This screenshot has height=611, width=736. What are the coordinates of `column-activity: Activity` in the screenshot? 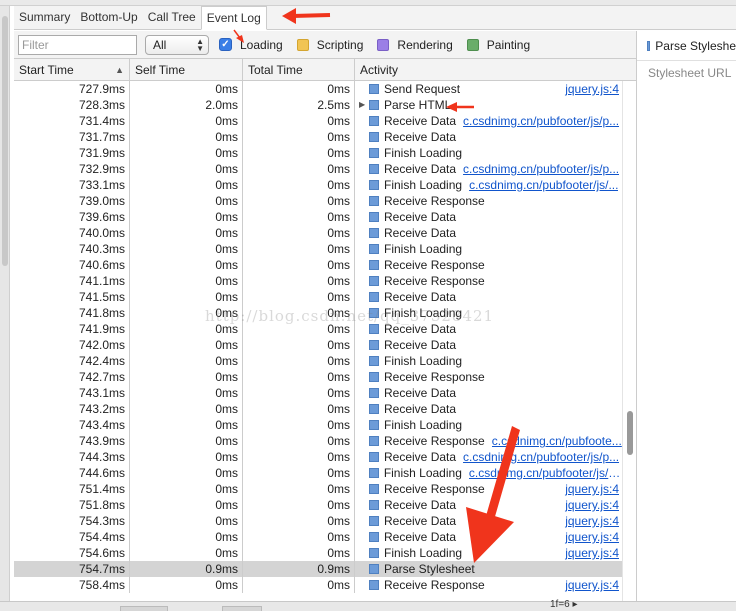 It's located at (495, 70).